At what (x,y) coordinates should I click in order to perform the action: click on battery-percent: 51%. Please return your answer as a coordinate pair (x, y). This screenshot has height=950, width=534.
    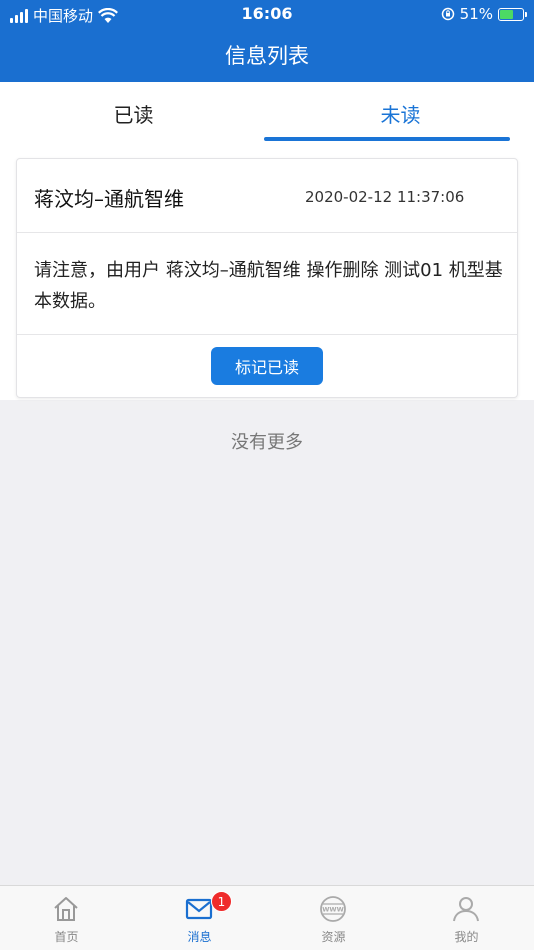
    Looking at the image, I should click on (476, 14).